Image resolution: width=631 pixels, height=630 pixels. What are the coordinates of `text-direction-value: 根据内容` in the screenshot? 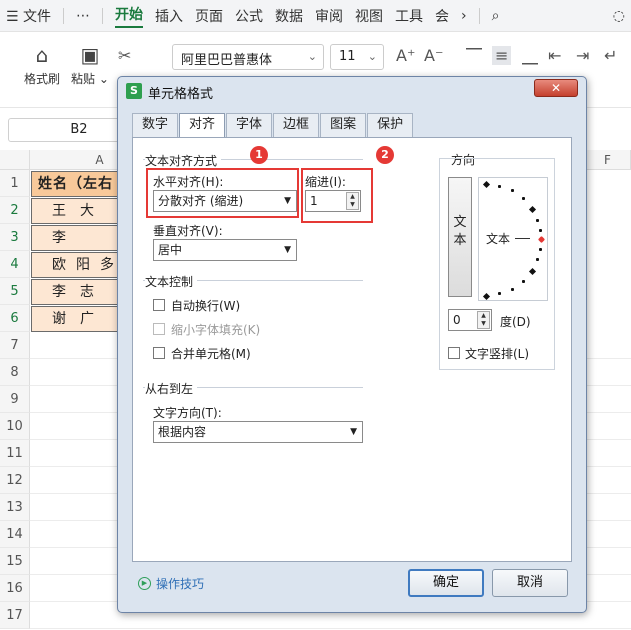 It's located at (182, 432).